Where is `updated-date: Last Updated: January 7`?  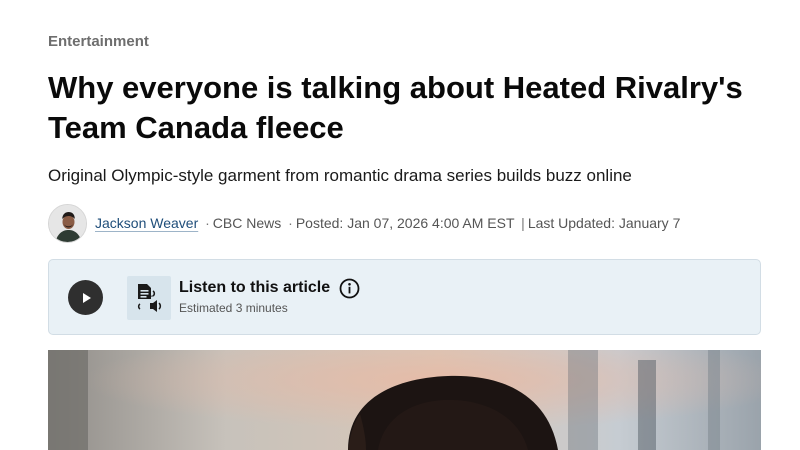 updated-date: Last Updated: January 7 is located at coordinates (604, 223).